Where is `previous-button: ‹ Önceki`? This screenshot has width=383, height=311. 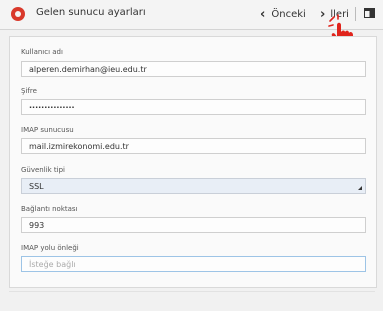
previous-button: ‹ Önceki is located at coordinates (283, 14).